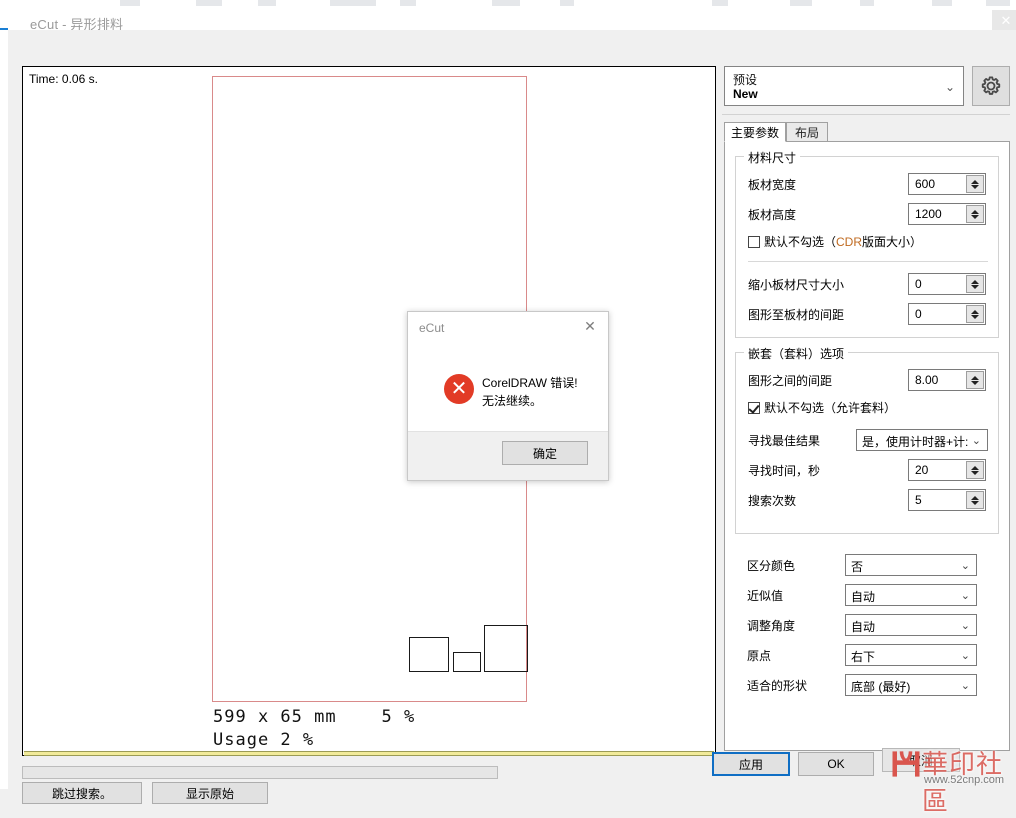 The width and height of the screenshot is (1016, 818). I want to click on shrink-sheet-value: 0, so click(918, 284).